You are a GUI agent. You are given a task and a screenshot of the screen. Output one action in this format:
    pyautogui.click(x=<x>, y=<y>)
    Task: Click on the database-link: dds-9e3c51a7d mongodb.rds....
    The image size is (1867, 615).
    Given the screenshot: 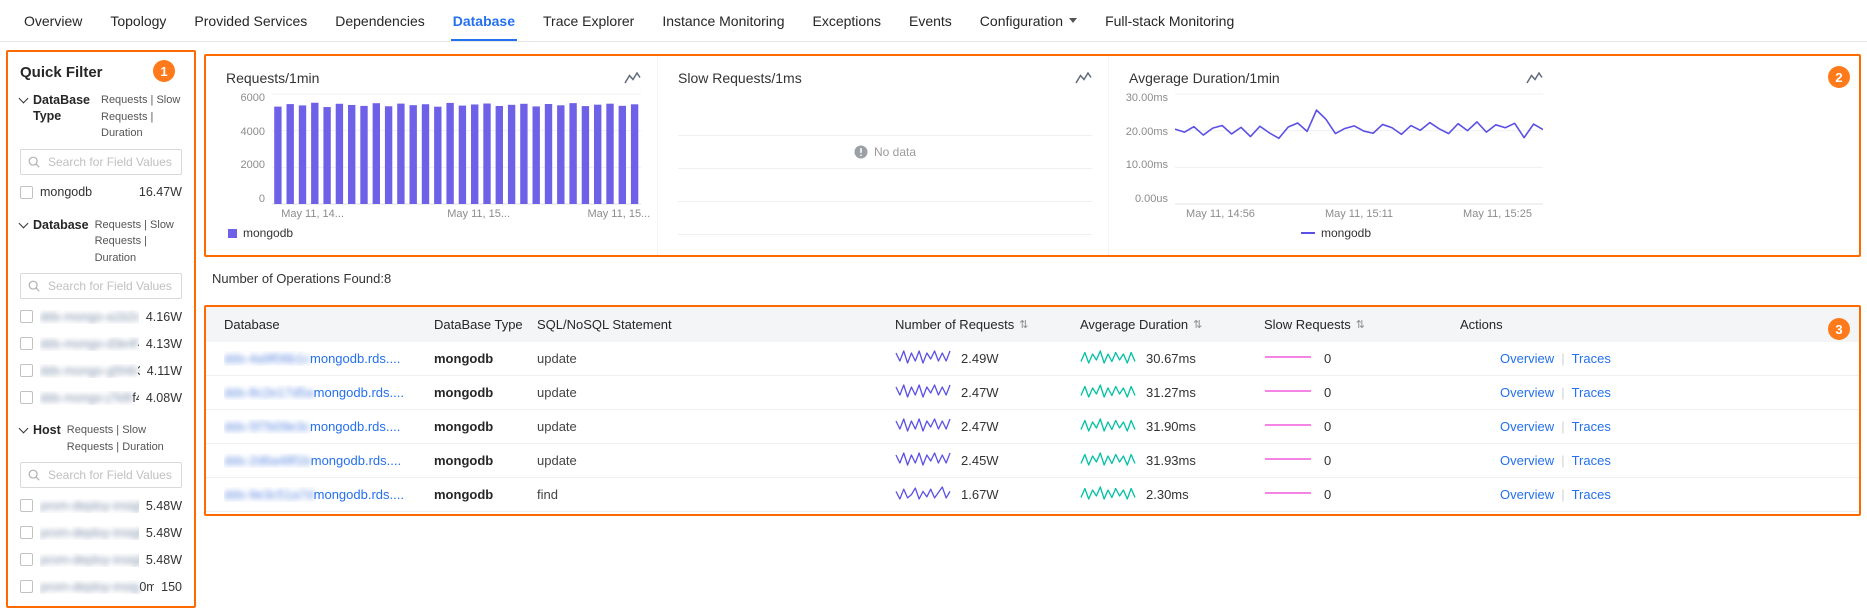 What is the action you would take?
    pyautogui.click(x=314, y=494)
    